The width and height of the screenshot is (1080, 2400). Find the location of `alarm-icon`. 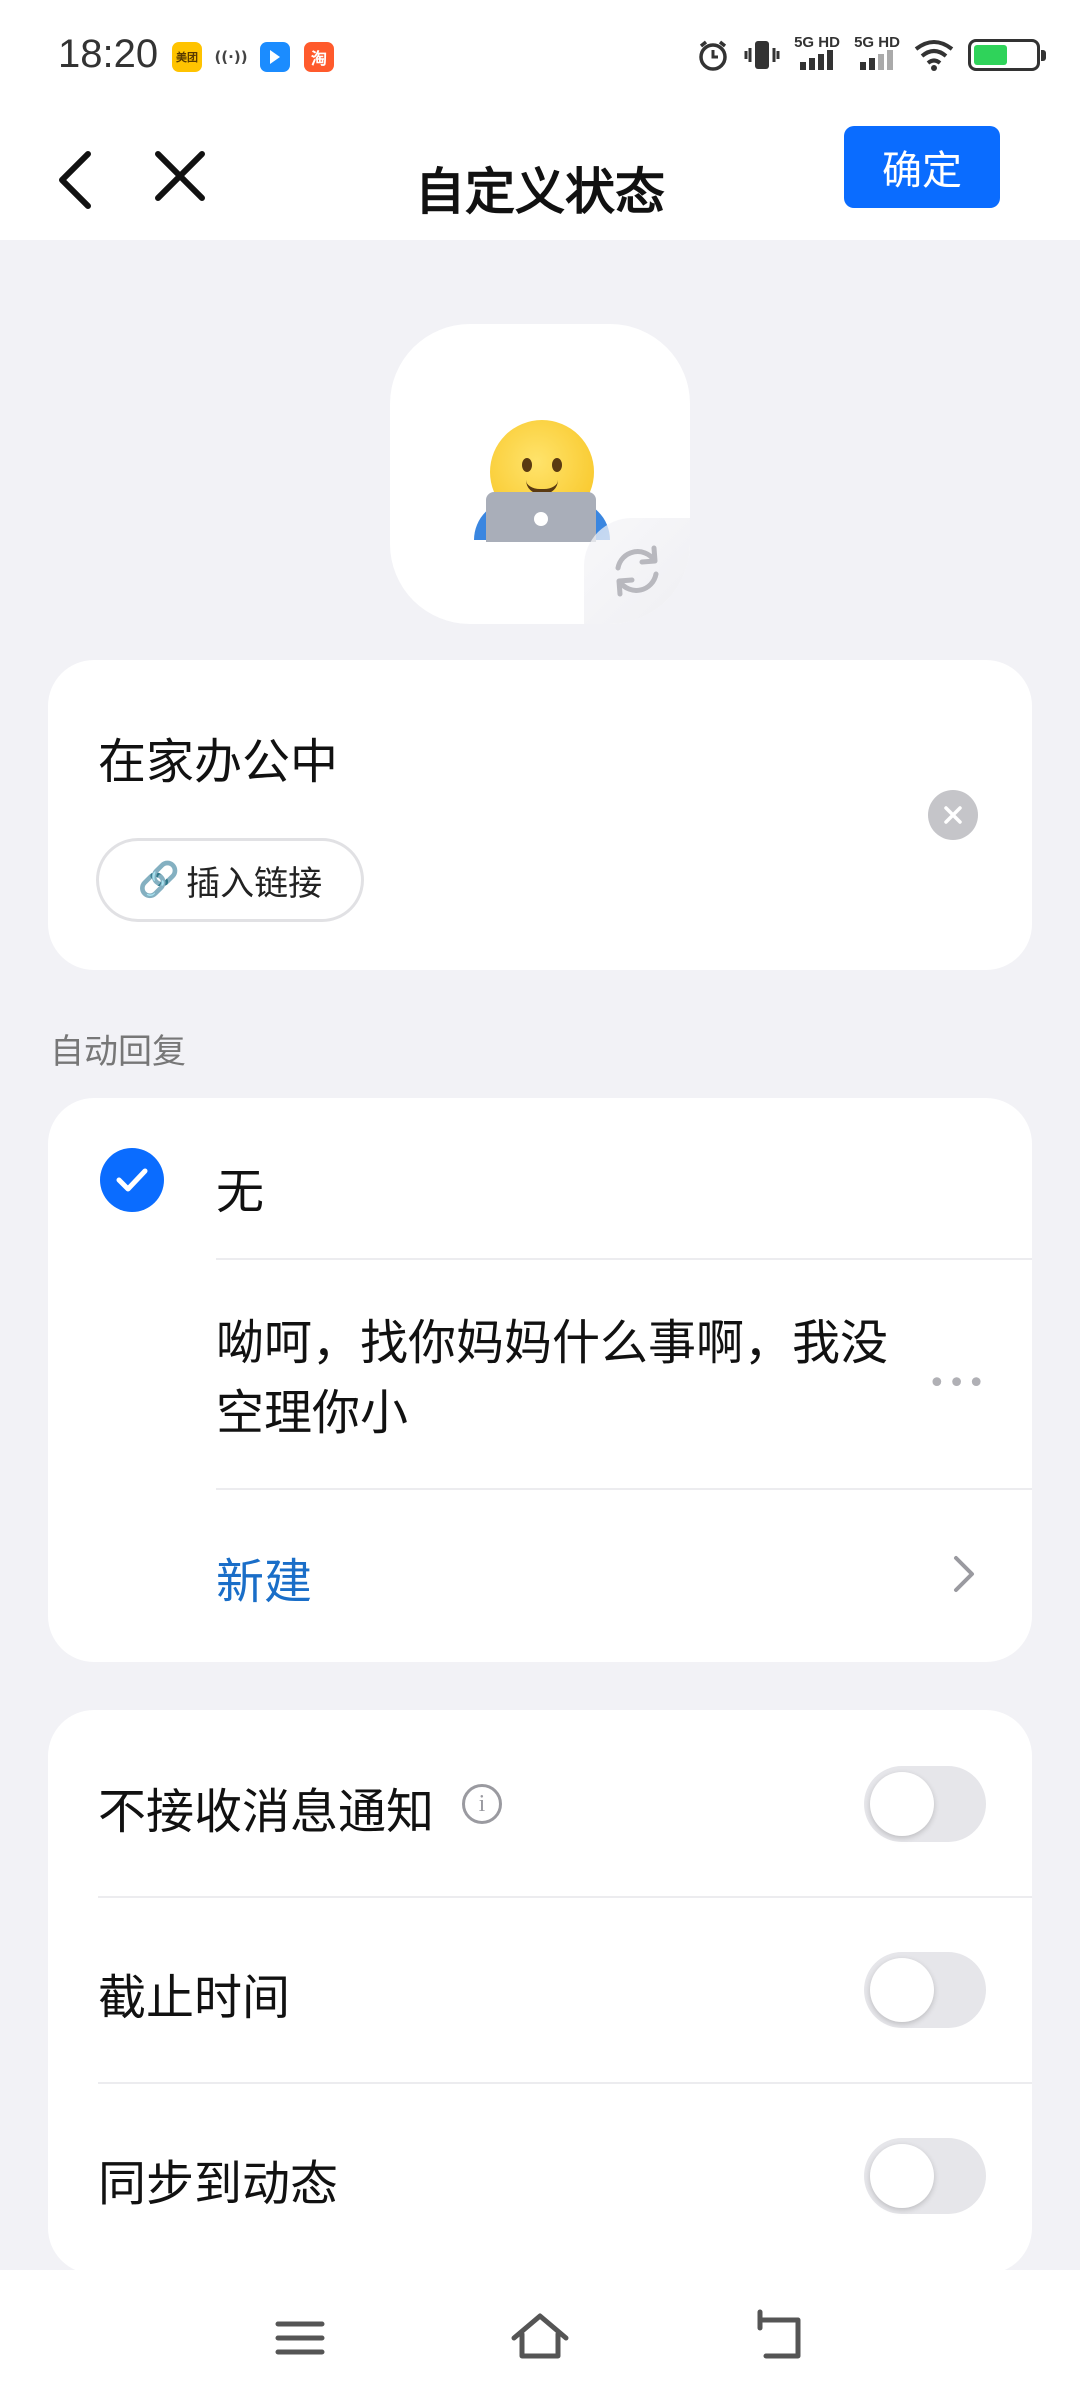

alarm-icon is located at coordinates (713, 55).